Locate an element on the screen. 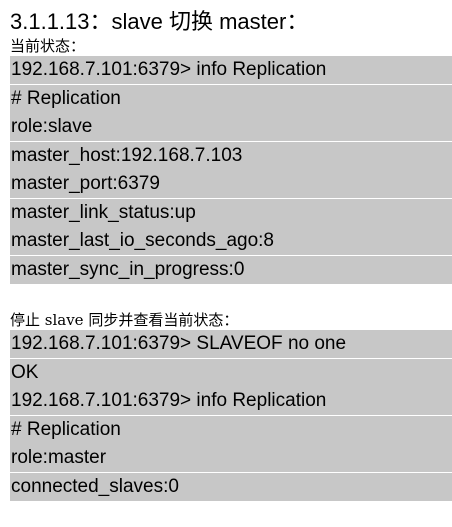  code-line: role:slave is located at coordinates (231, 127).